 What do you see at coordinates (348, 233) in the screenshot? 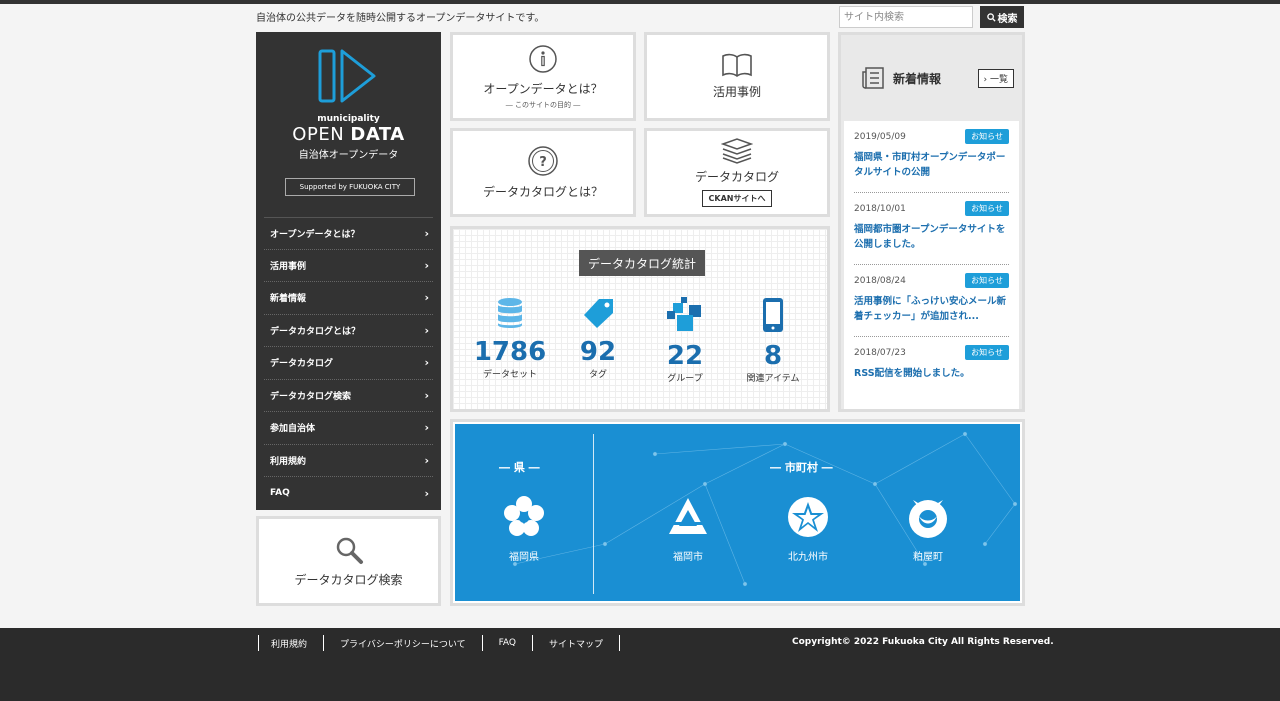
I see `sidebar-item-about: オープンデータとは？ ›` at bounding box center [348, 233].